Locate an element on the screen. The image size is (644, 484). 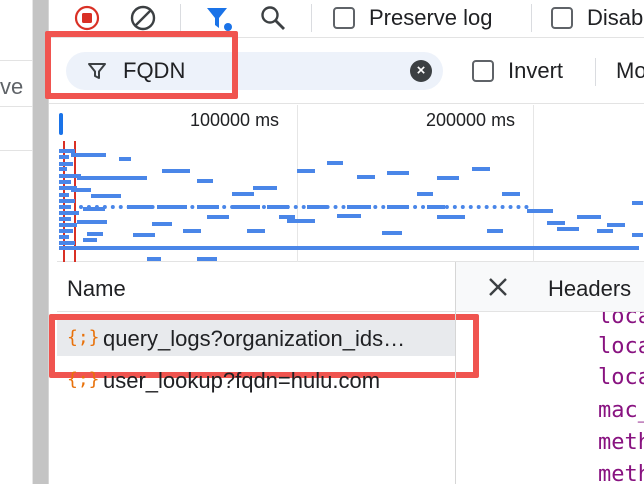
clear-button is located at coordinates (143, 18).